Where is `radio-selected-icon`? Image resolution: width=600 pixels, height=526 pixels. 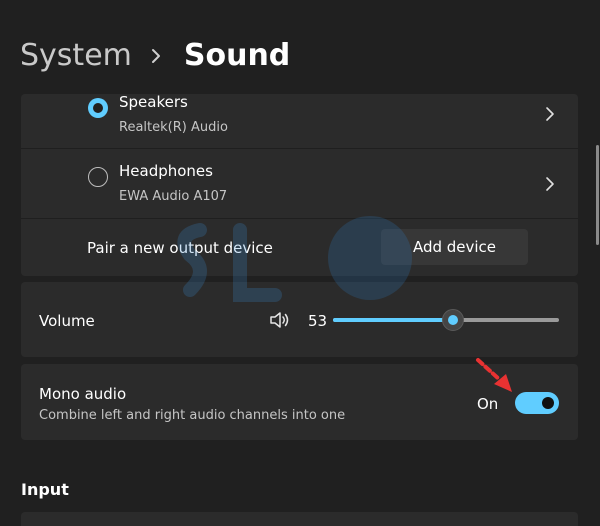
radio-selected-icon is located at coordinates (98, 108).